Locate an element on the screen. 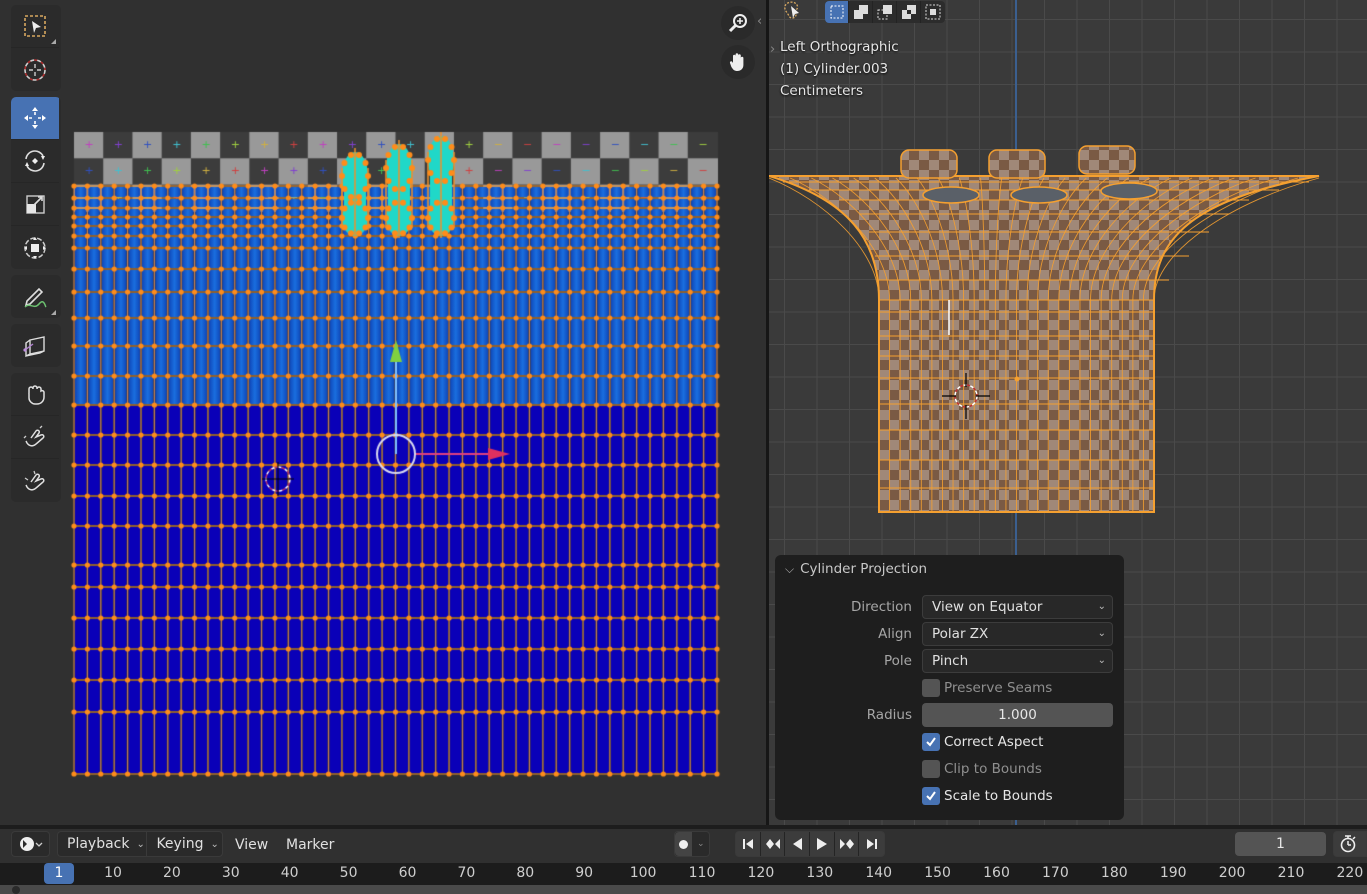 The image size is (1367, 894). unit-system: Centimeters is located at coordinates (821, 91).